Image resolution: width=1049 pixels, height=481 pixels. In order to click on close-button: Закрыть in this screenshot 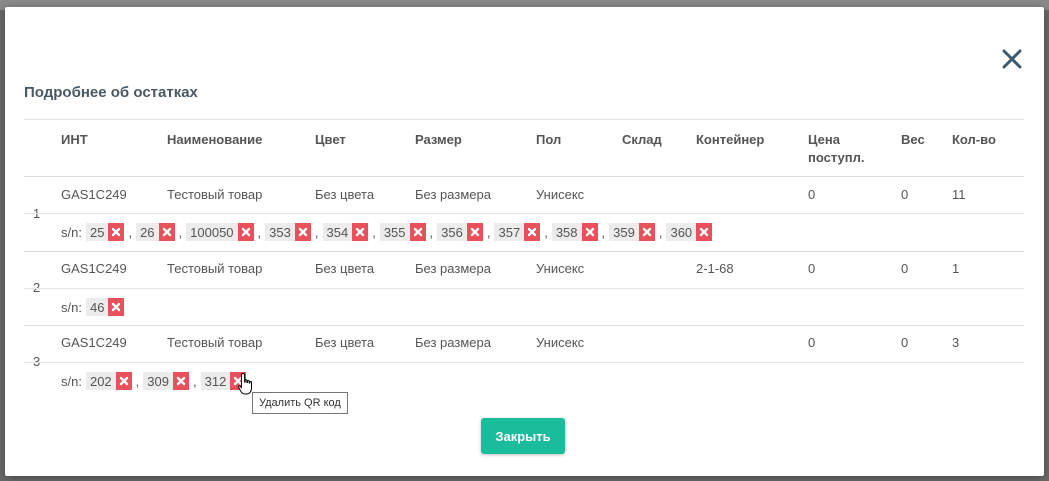, I will do `click(523, 436)`.